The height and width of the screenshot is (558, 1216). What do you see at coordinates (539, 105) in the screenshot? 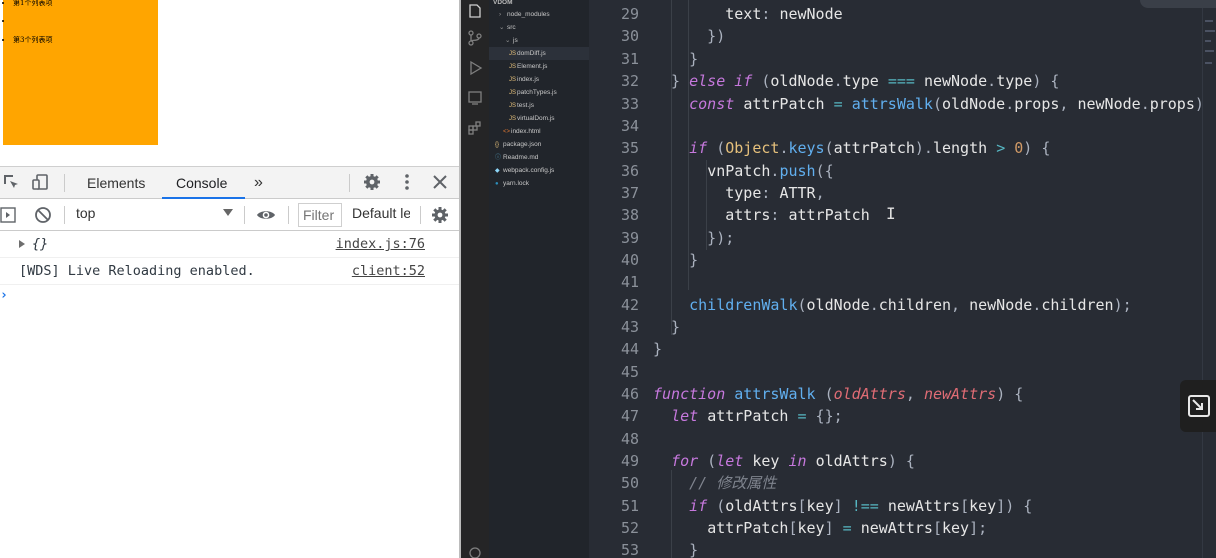
I see `tree-item-test: JStest.js` at bounding box center [539, 105].